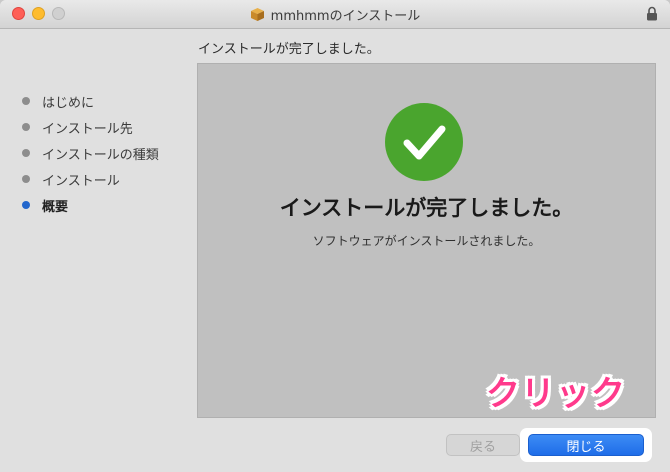 The width and height of the screenshot is (670, 472). What do you see at coordinates (81, 181) in the screenshot?
I see `step-label: インストール` at bounding box center [81, 181].